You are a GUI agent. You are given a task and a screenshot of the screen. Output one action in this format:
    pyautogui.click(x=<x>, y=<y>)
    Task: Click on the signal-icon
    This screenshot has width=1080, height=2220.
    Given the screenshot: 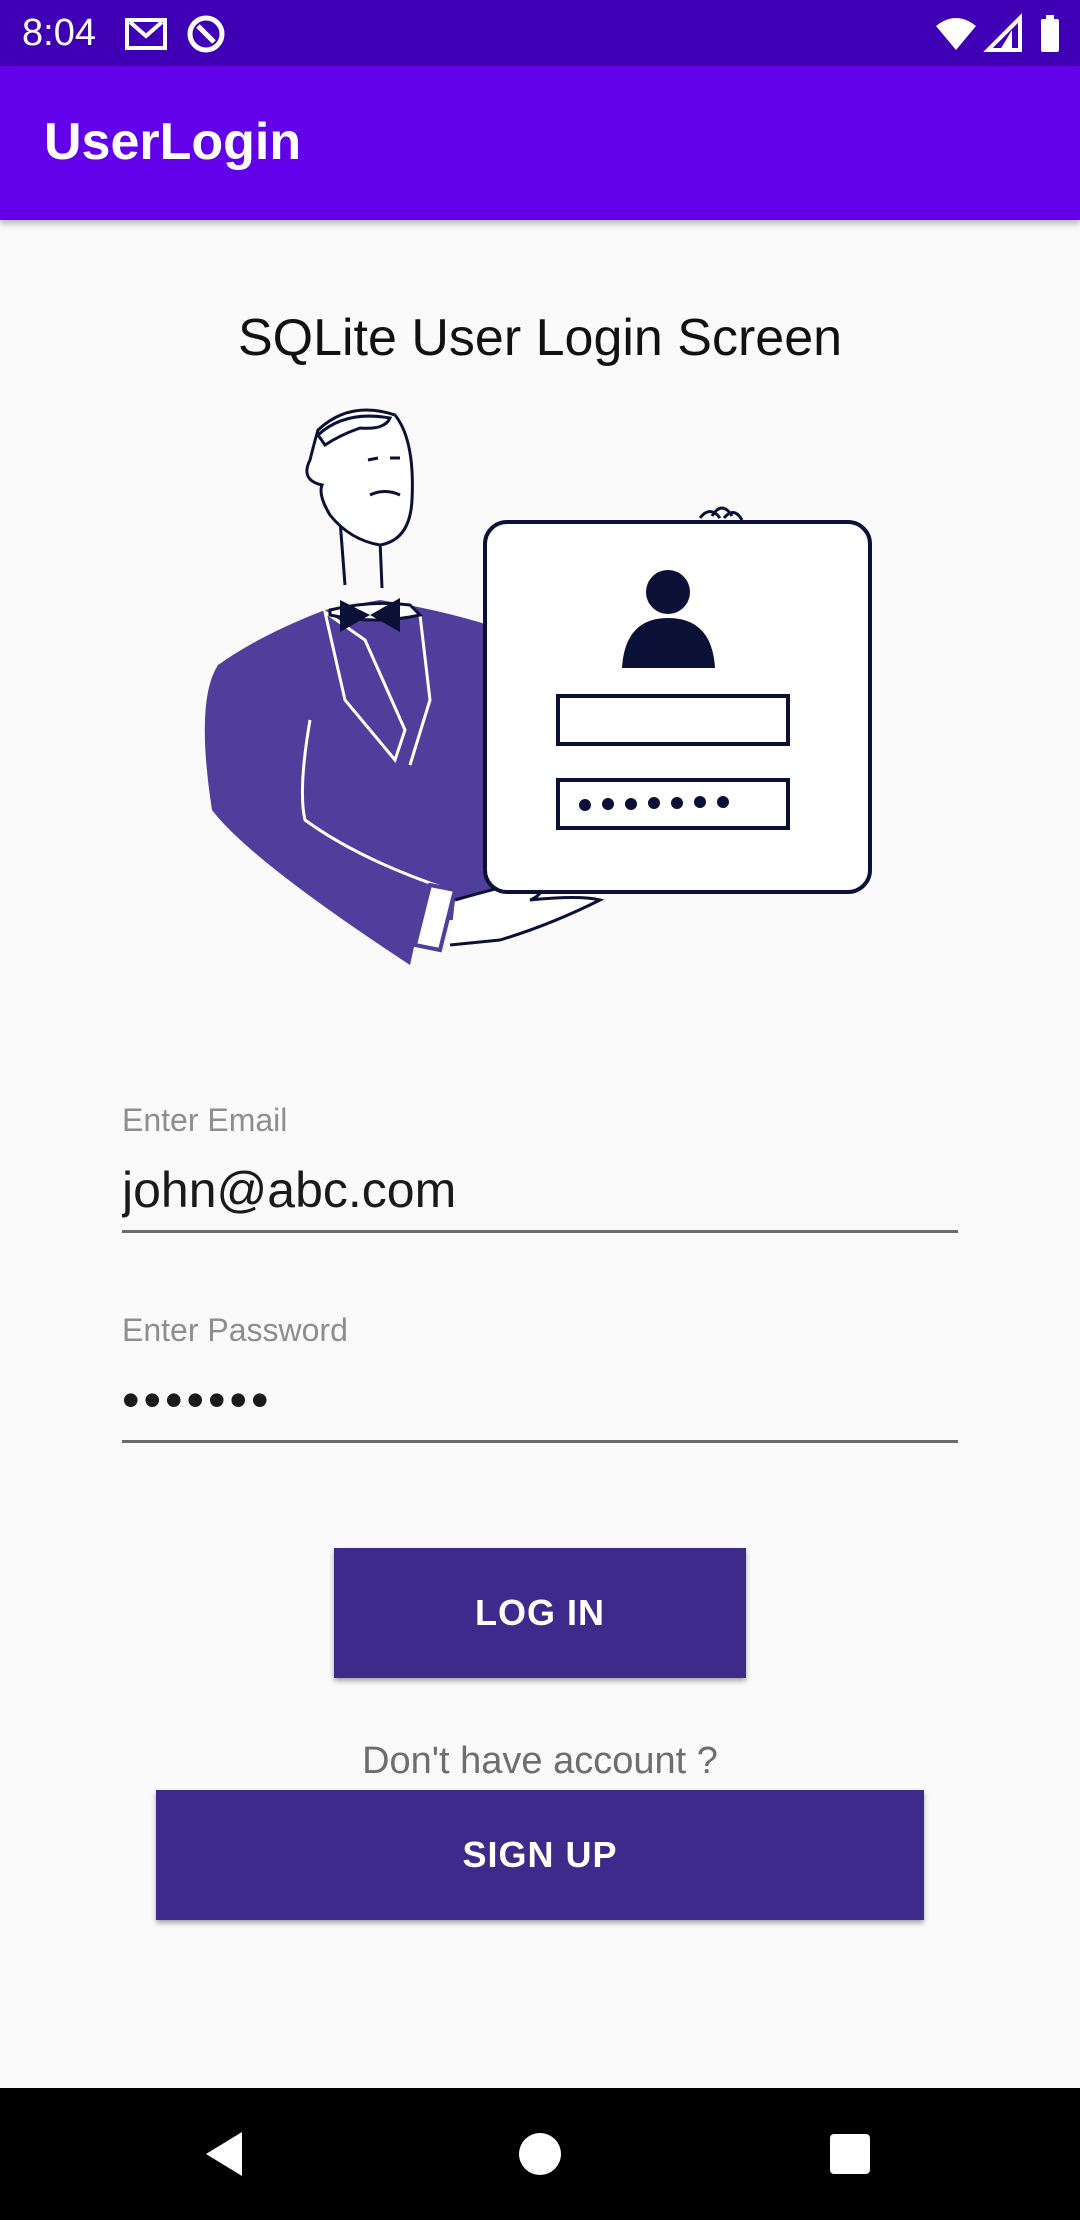 What is the action you would take?
    pyautogui.click(x=1002, y=32)
    